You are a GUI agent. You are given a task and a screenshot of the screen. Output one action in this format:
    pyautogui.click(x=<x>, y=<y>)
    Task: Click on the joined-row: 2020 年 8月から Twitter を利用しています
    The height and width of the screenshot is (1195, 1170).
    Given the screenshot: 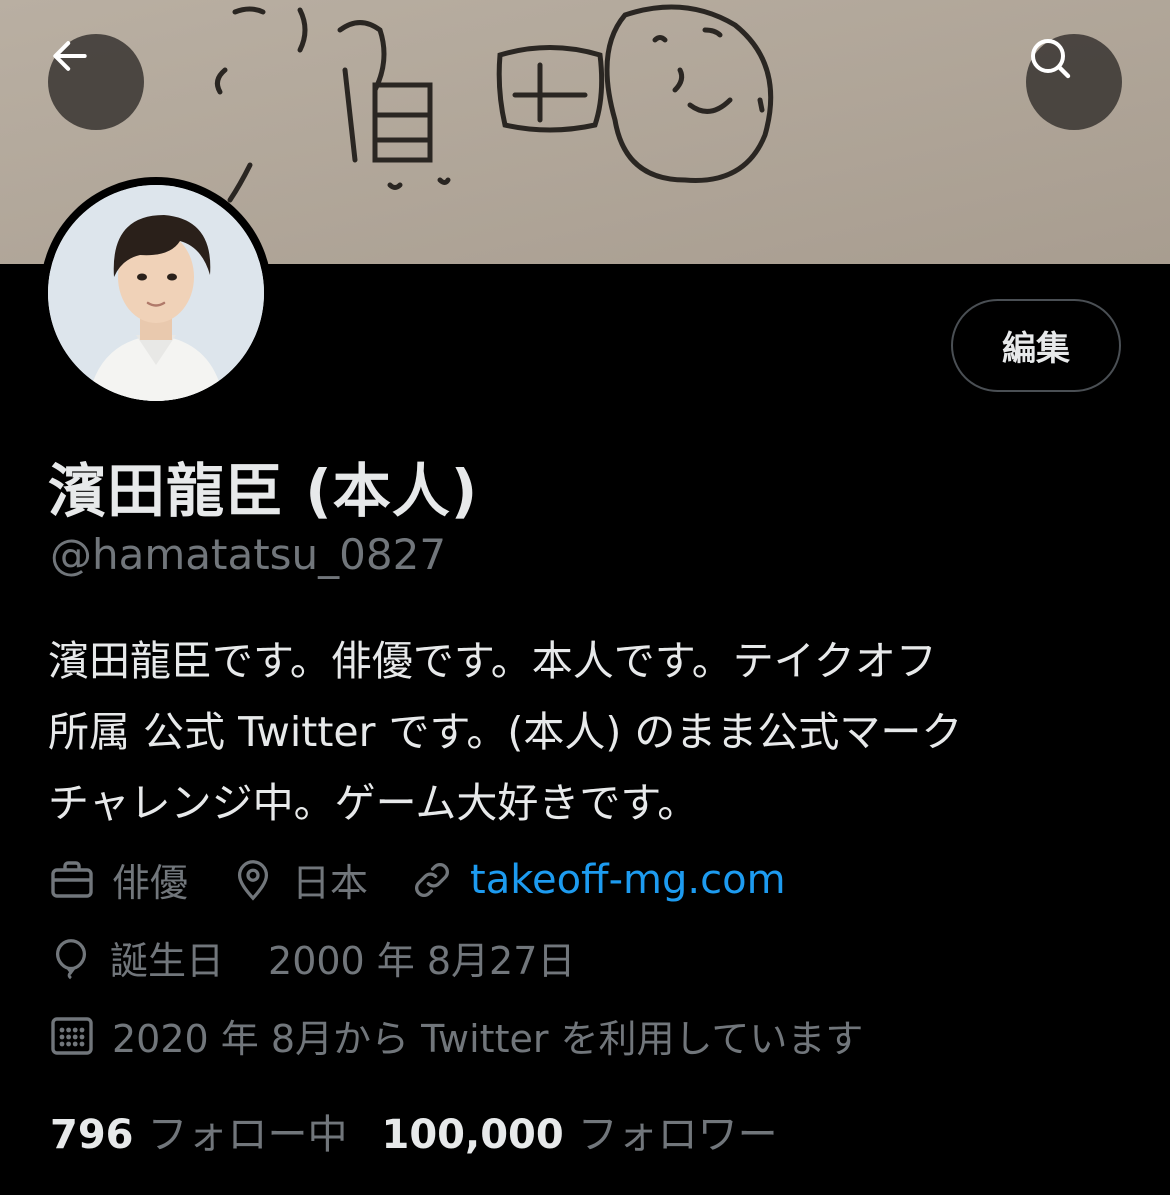 What is the action you would take?
    pyautogui.click(x=455, y=1035)
    